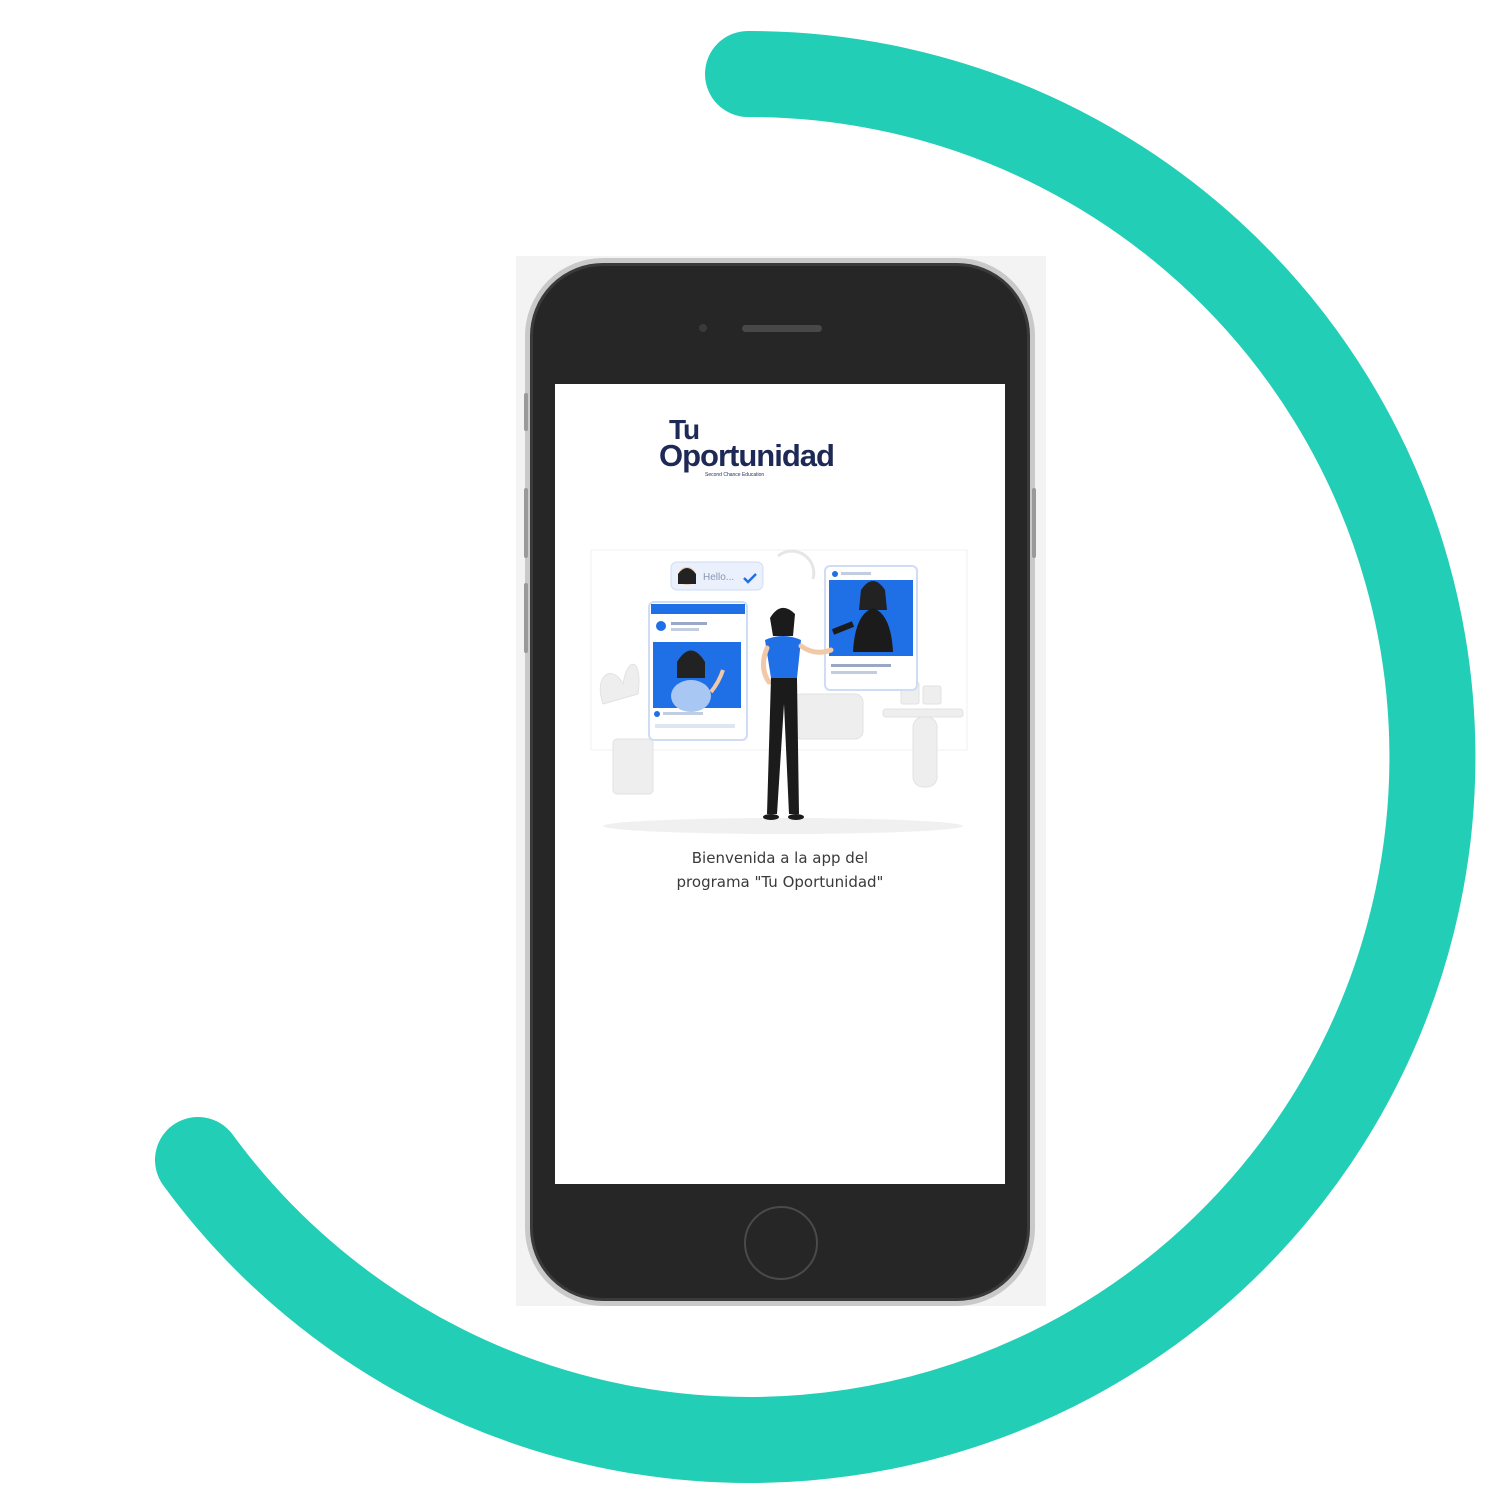 This screenshot has height=1500, width=1500. What do you see at coordinates (782, 328) in the screenshot?
I see `earpiece` at bounding box center [782, 328].